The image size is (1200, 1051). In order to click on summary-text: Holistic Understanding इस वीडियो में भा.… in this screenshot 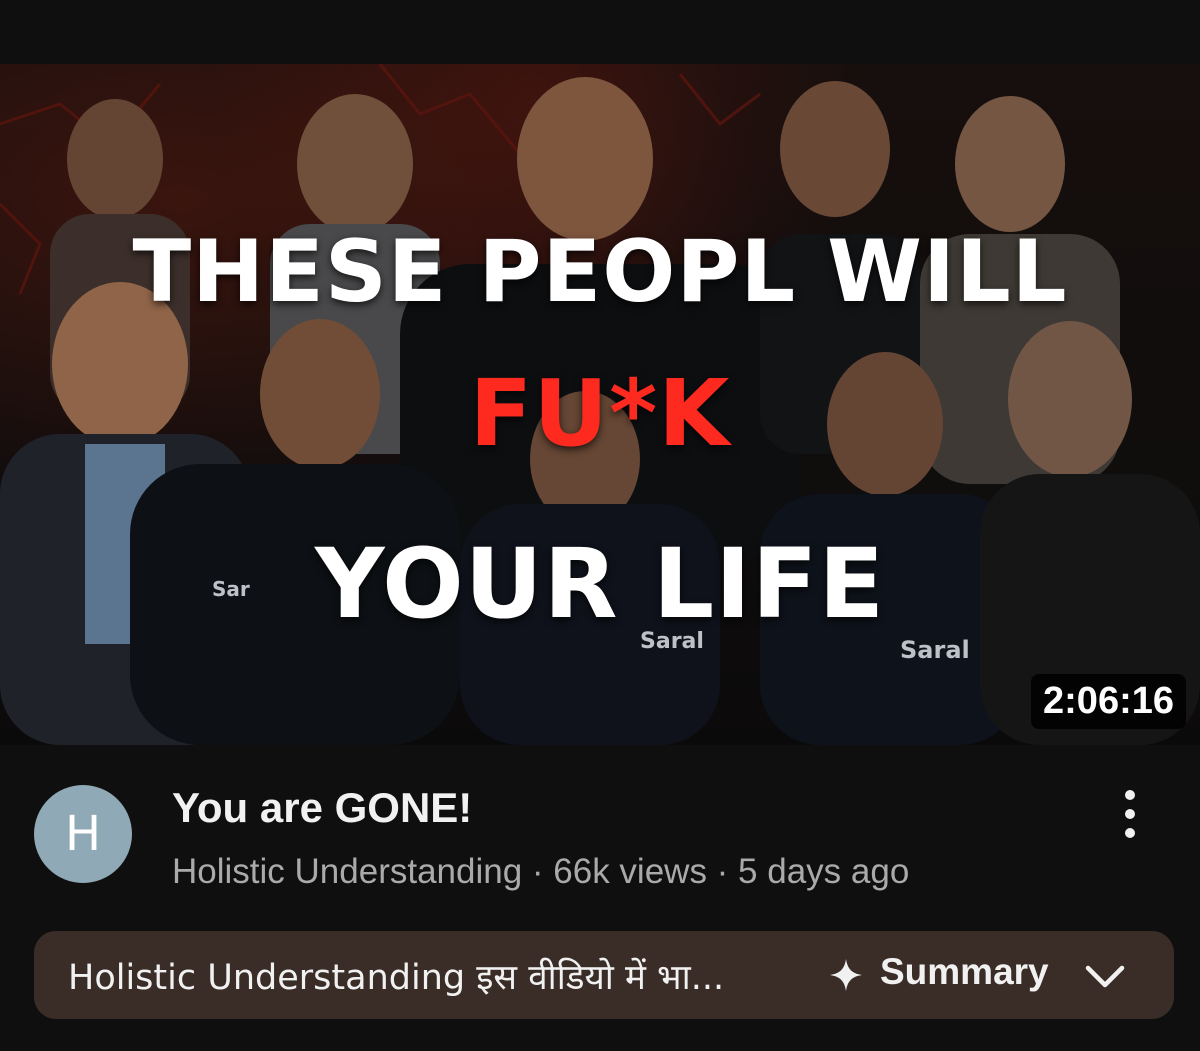, I will do `click(396, 978)`.